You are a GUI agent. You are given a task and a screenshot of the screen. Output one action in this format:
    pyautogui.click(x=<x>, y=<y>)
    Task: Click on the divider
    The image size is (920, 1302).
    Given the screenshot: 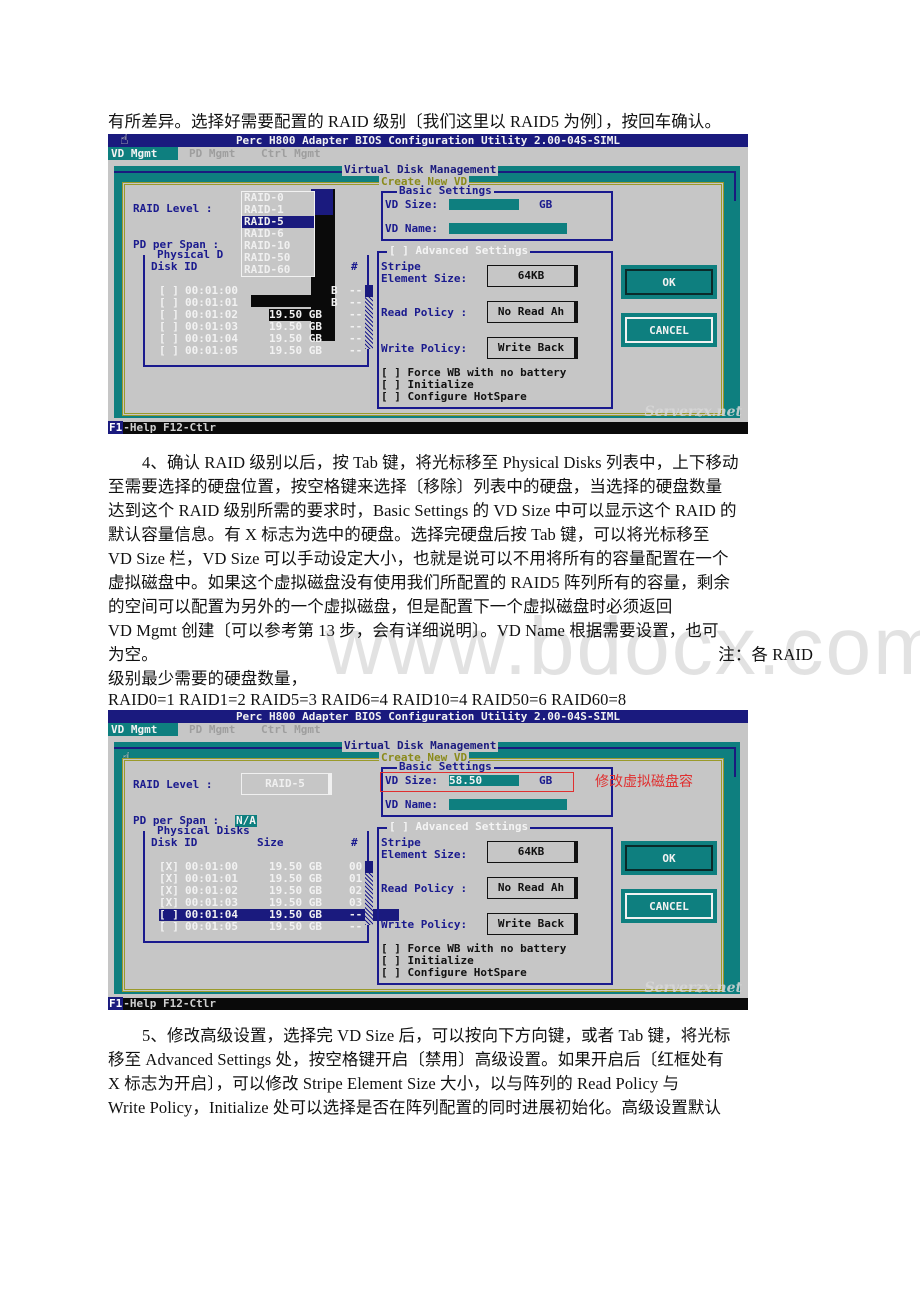 What is the action you would take?
    pyautogui.click(x=735, y=762)
    